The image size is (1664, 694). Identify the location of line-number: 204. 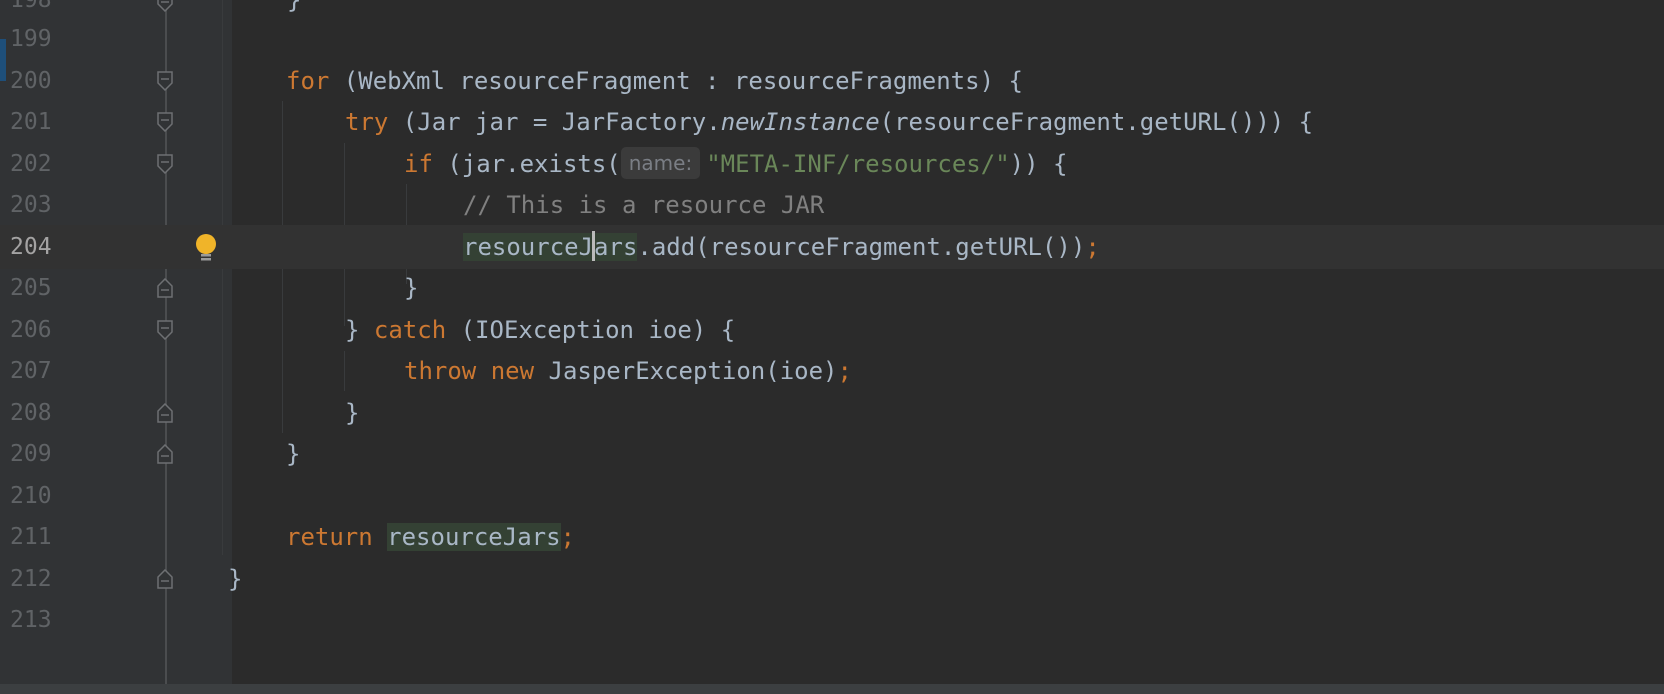
(31, 247).